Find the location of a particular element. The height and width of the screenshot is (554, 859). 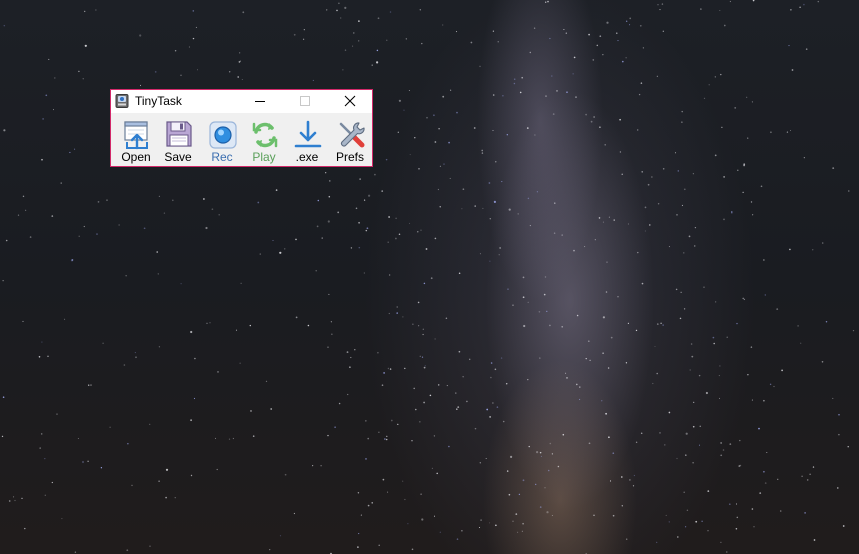

preferences-button: Prefs is located at coordinates (350, 141).